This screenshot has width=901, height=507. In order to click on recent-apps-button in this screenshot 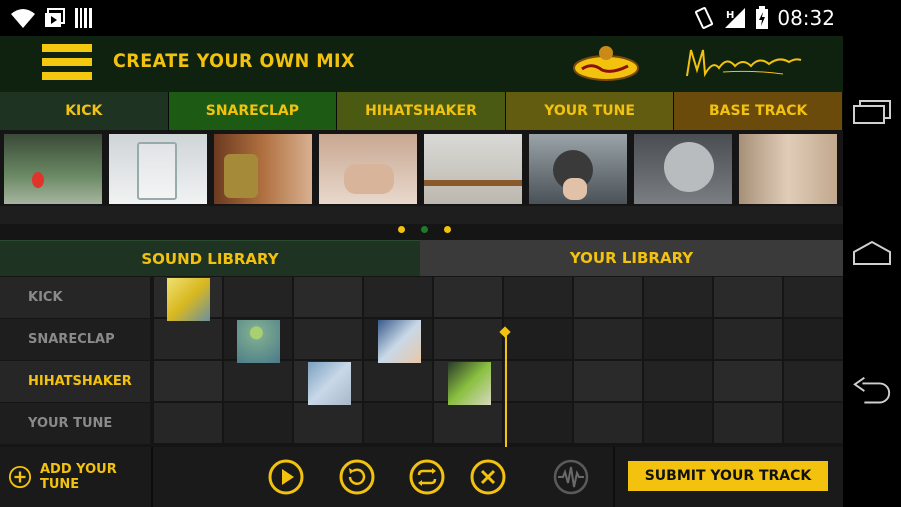, I will do `click(872, 112)`.